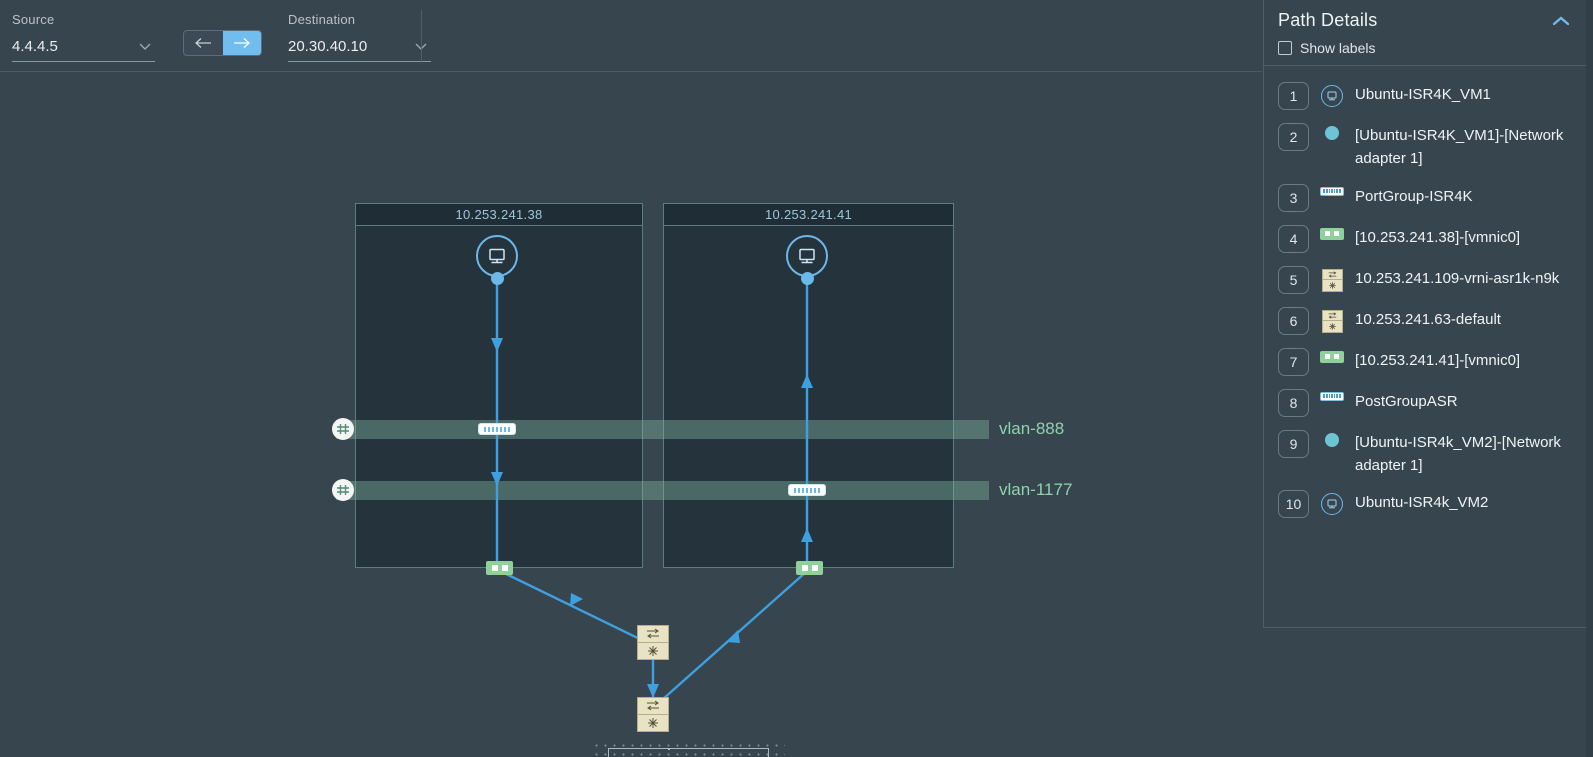  I want to click on step-label: 10.253.241.109-vrni-asr1k-n9k, so click(1457, 278).